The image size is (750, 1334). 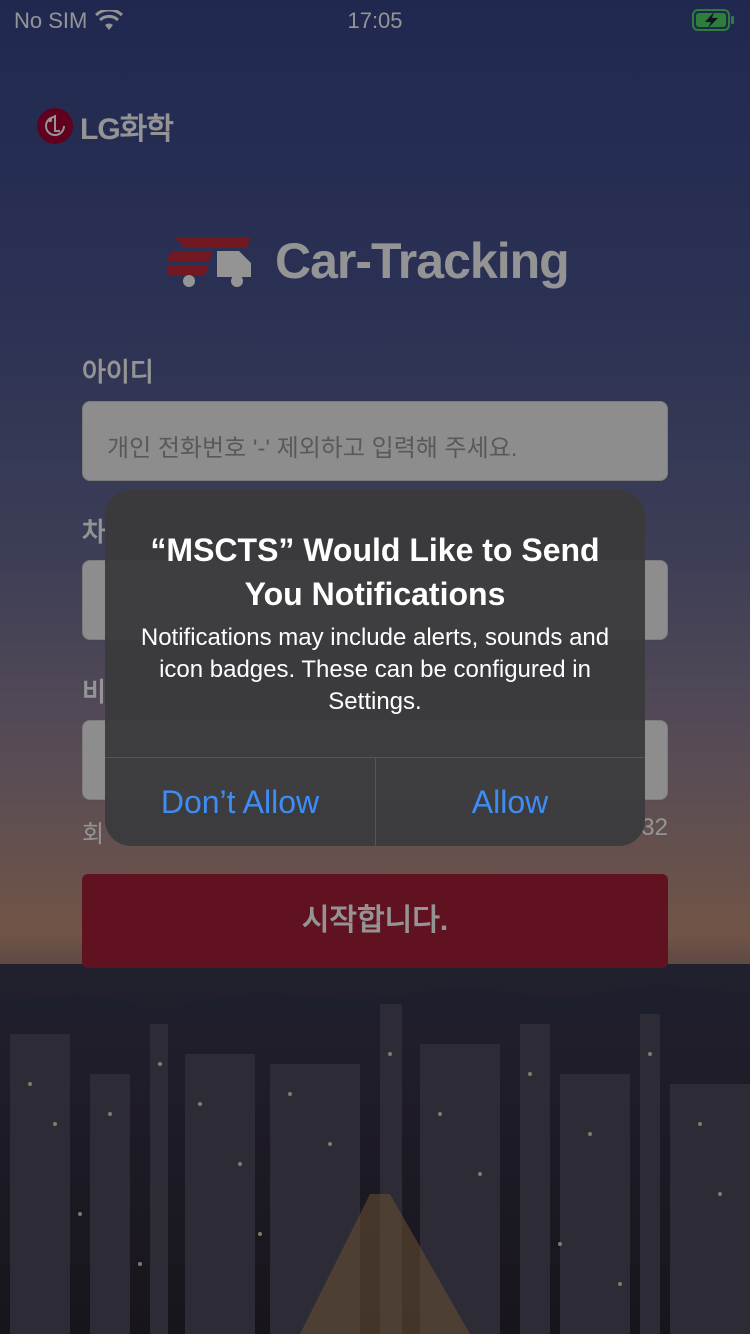 What do you see at coordinates (240, 802) in the screenshot?
I see `dont-allow-button: Don’t Allow` at bounding box center [240, 802].